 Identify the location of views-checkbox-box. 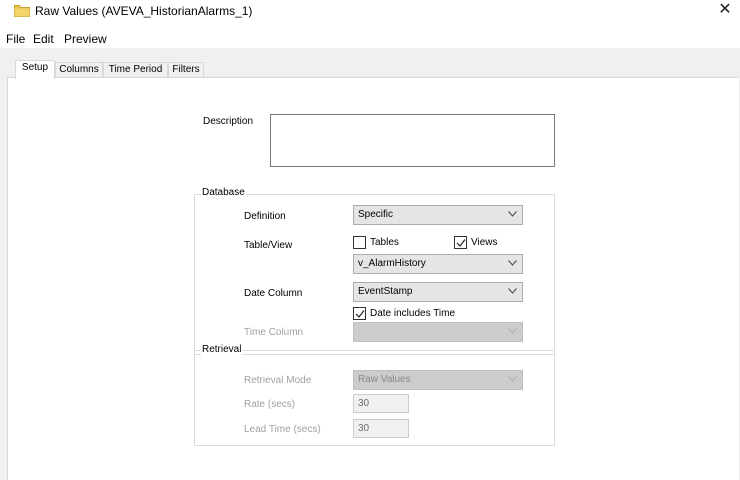
(460, 242).